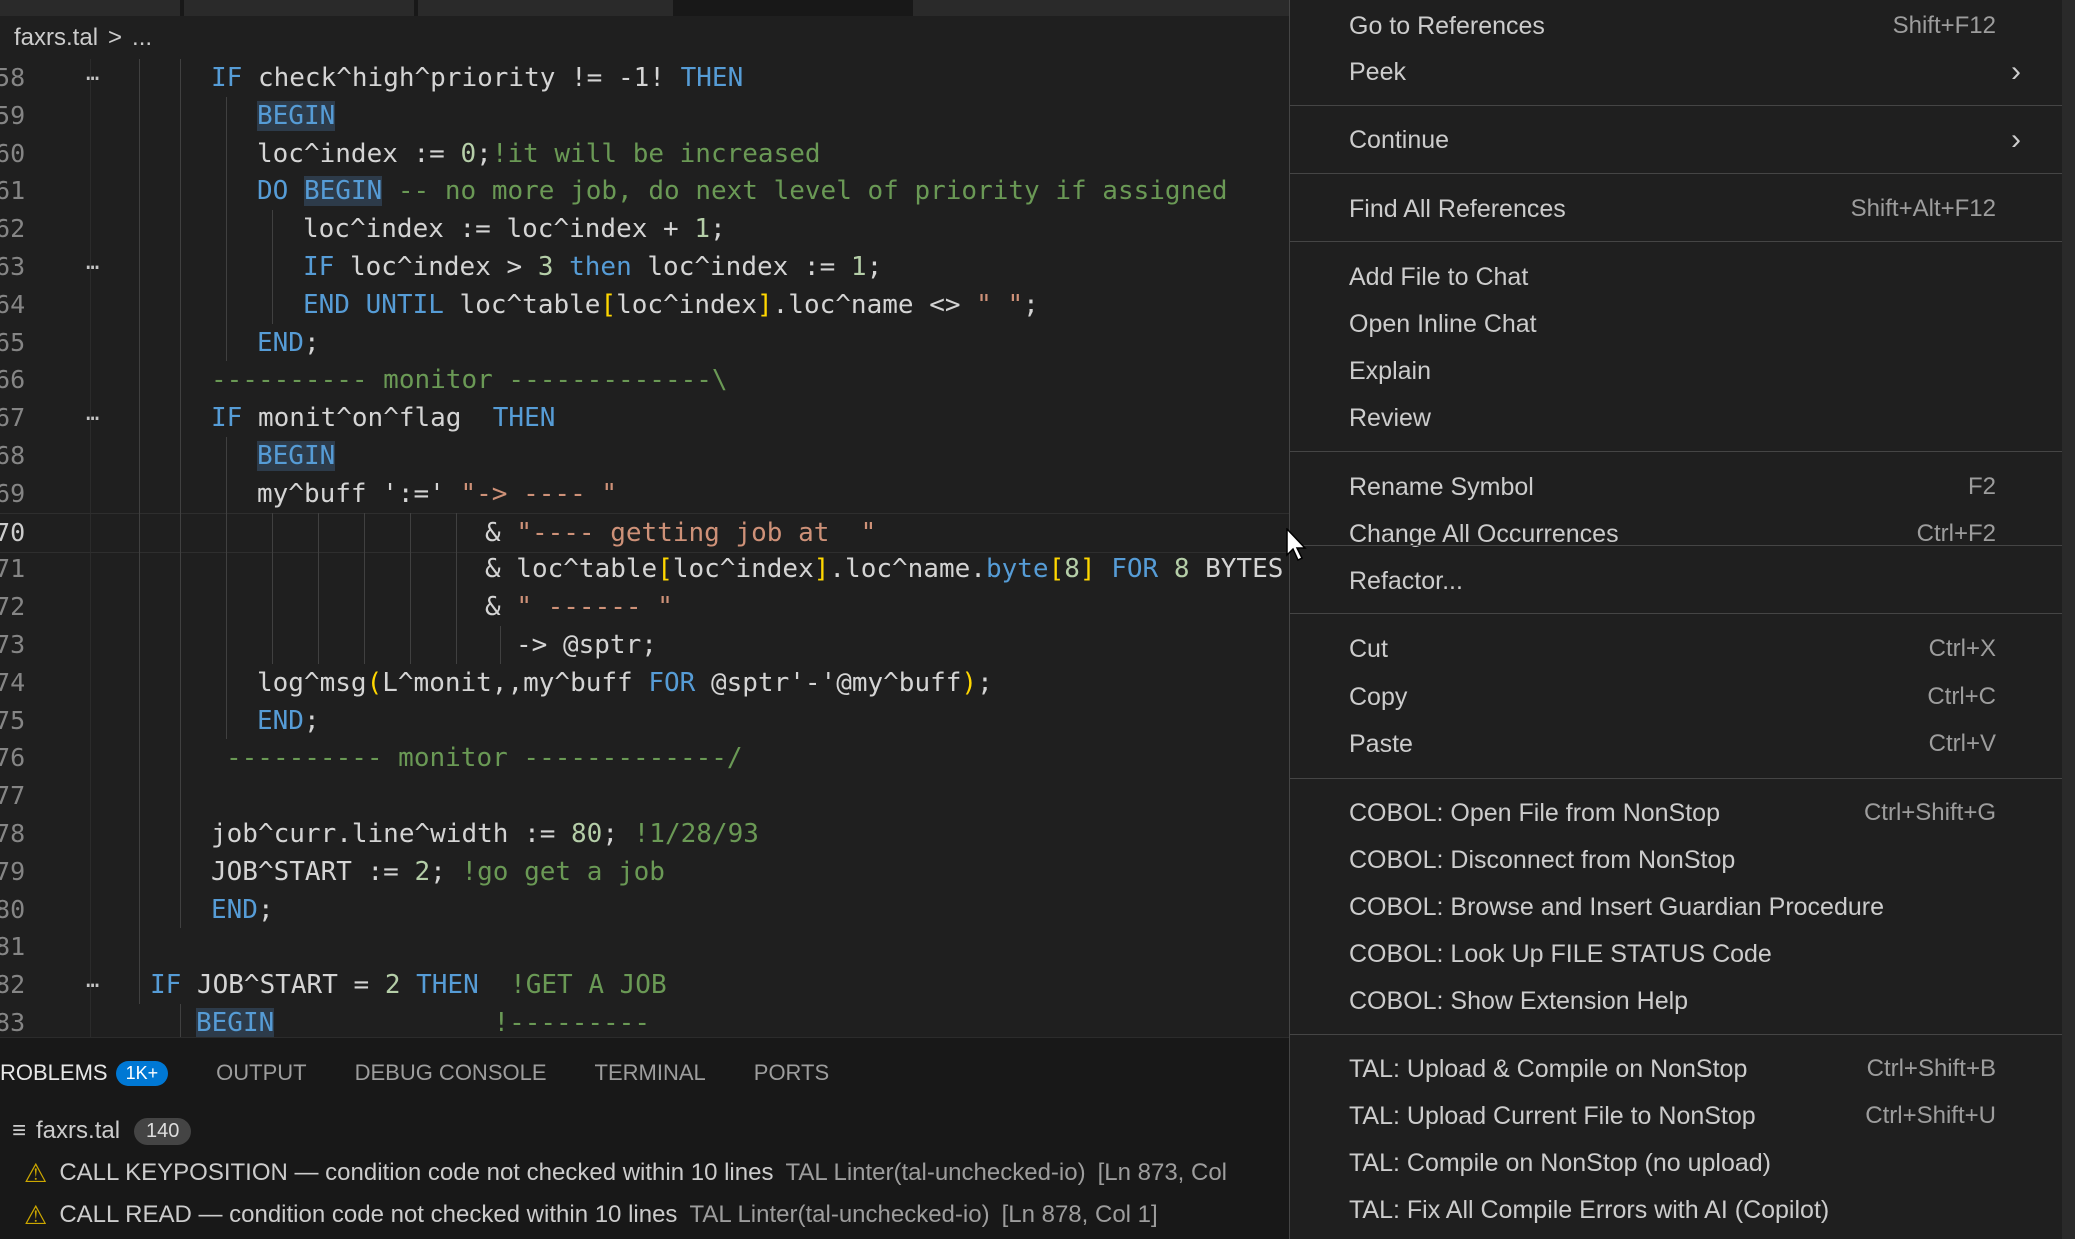  Describe the element at coordinates (1676, 649) in the screenshot. I see `menu-item-cut: Cut Ctrl+X` at that location.